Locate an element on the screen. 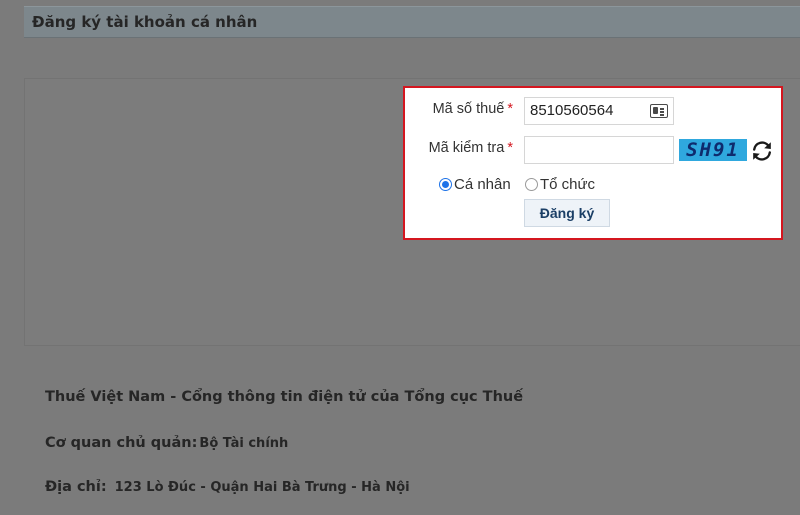 The image size is (800, 515). radio-button-checked is located at coordinates (445, 184).